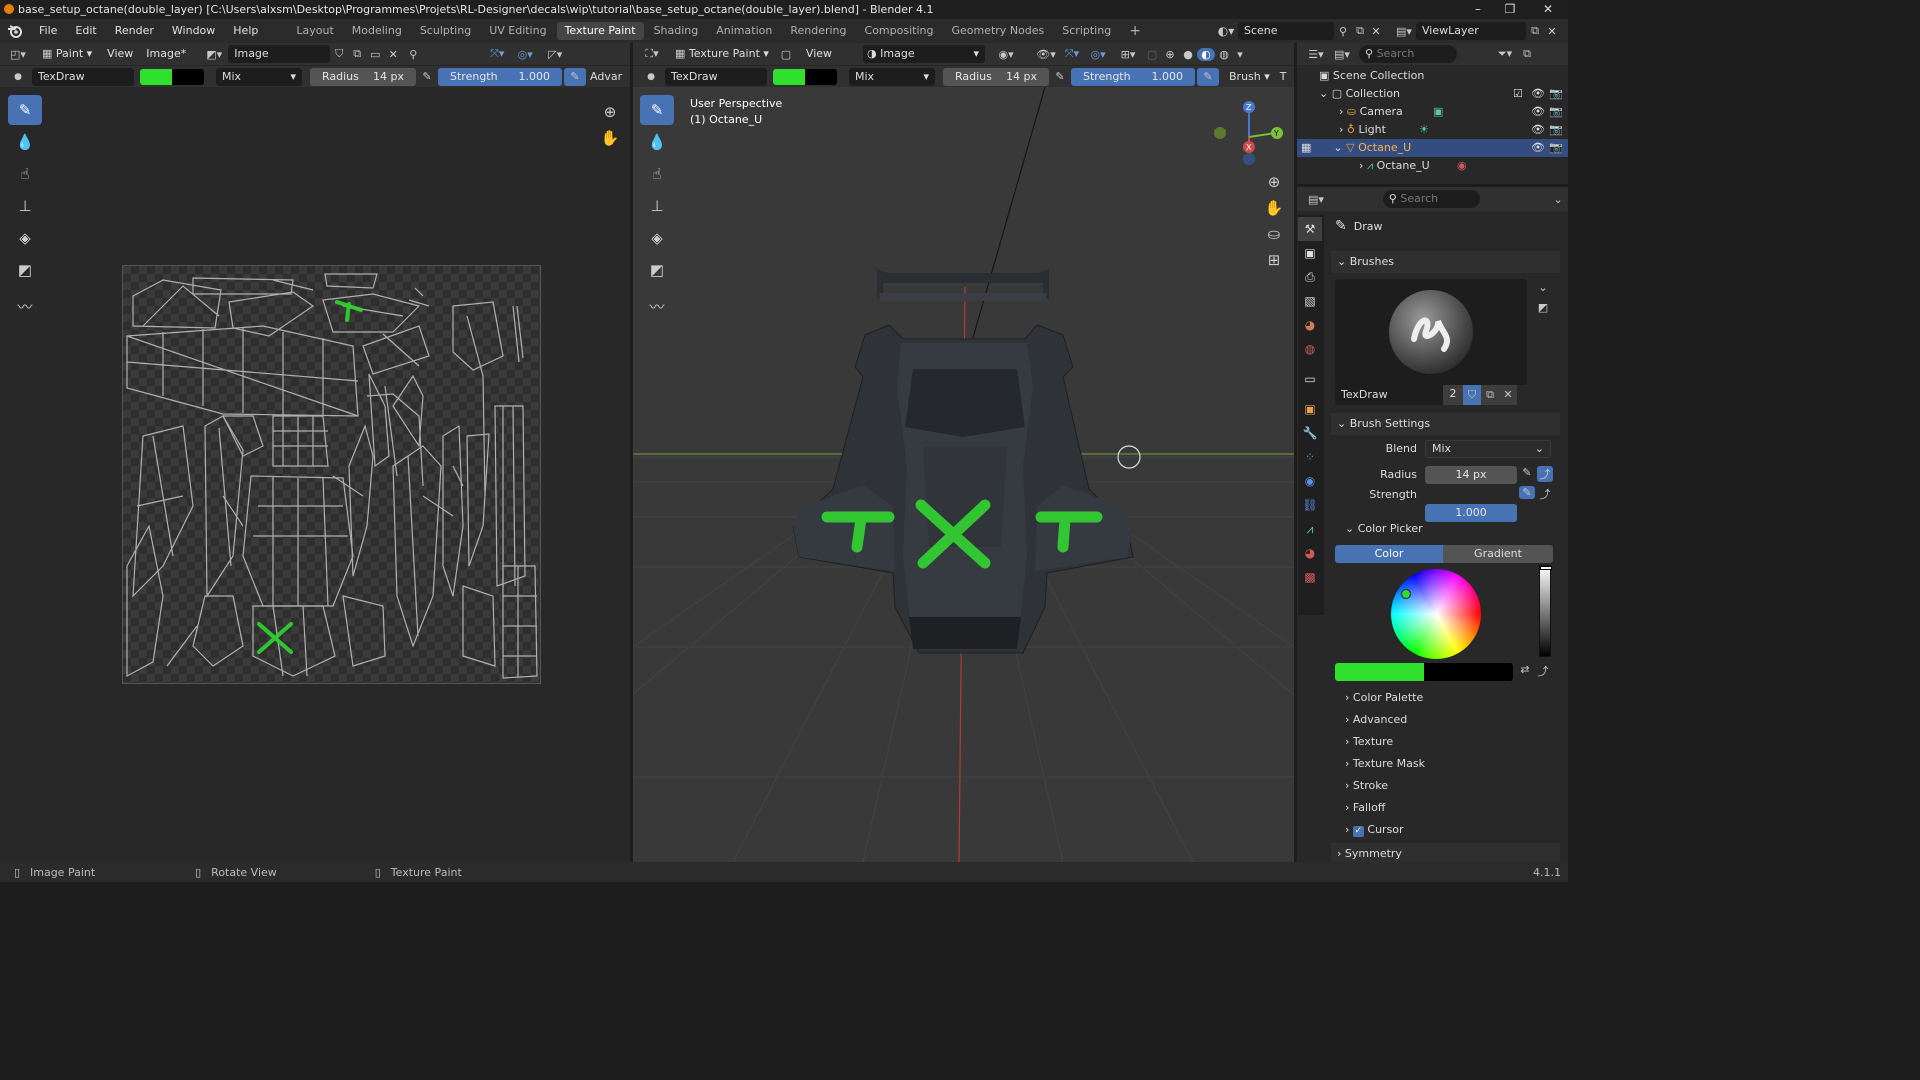 Image resolution: width=1920 pixels, height=1080 pixels. I want to click on xray-icon: ⊞▾, so click(1128, 54).